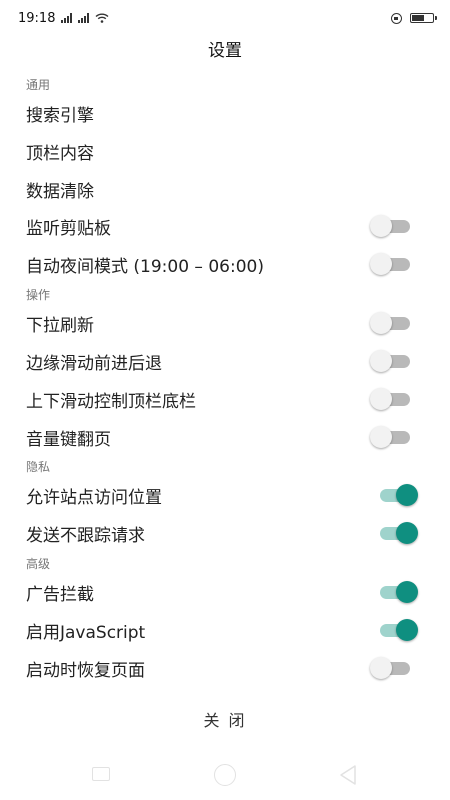 Image resolution: width=450 pixels, height=800 pixels. Describe the element at coordinates (391, 361) in the screenshot. I see `edge-swipe-switch` at that location.